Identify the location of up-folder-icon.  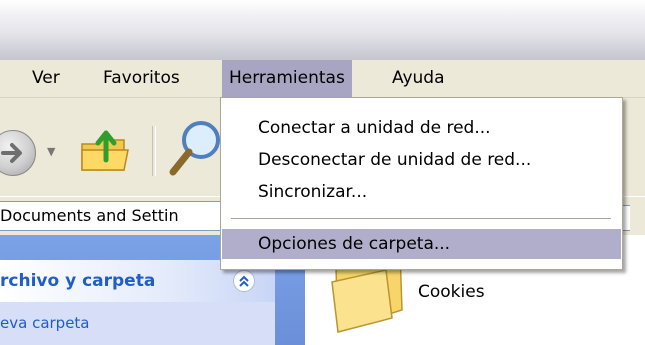
(105, 150).